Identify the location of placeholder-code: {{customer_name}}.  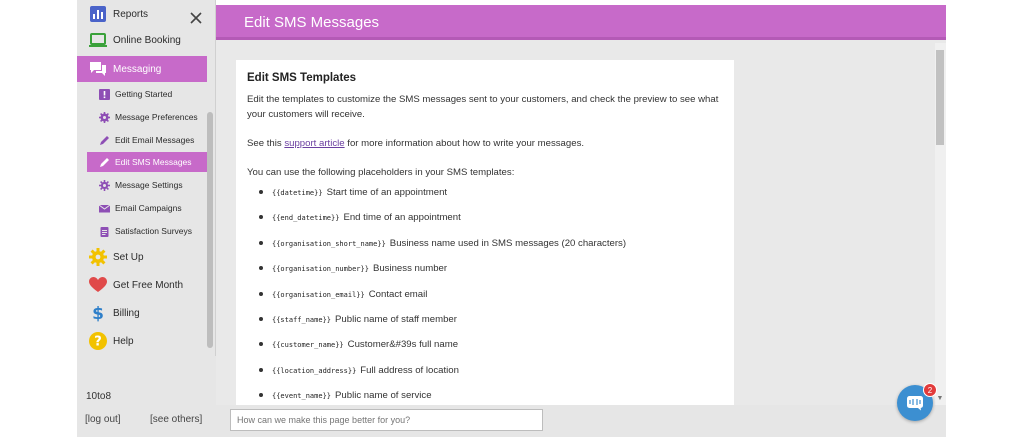
(308, 345).